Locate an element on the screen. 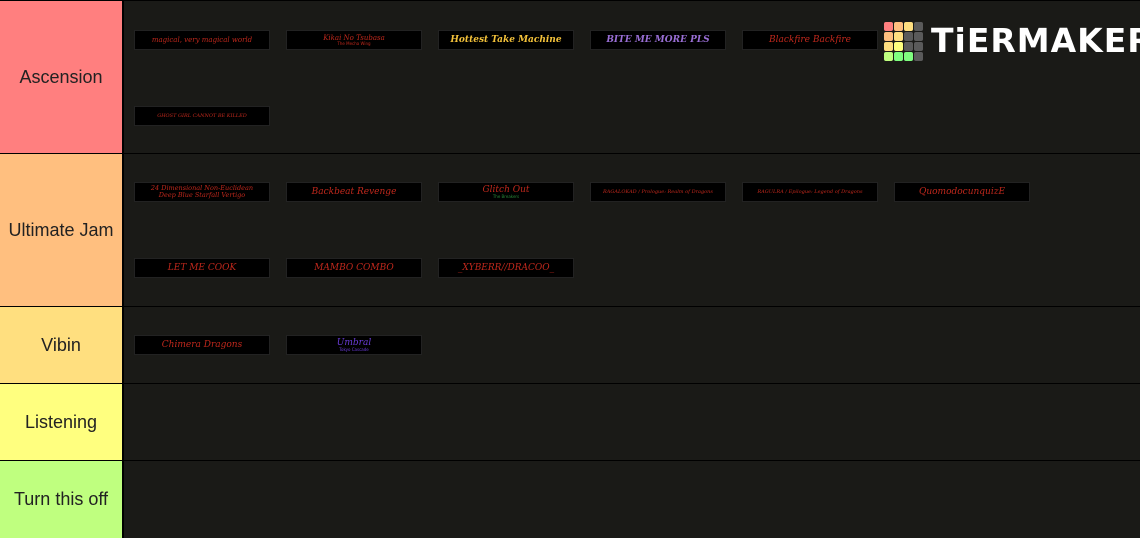 Image resolution: width=1140 pixels, height=538 pixels. item-title: LET ME COOK is located at coordinates (202, 267).